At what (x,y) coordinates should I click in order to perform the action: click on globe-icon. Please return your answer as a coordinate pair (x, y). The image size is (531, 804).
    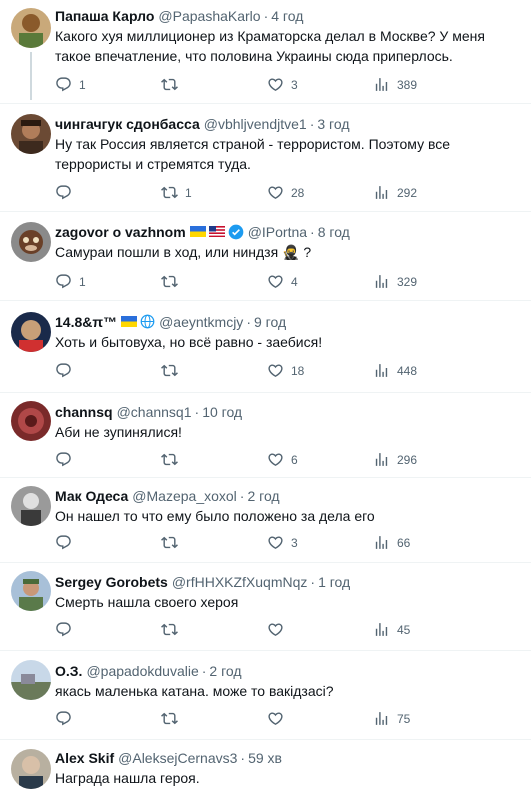
    Looking at the image, I should click on (147, 321).